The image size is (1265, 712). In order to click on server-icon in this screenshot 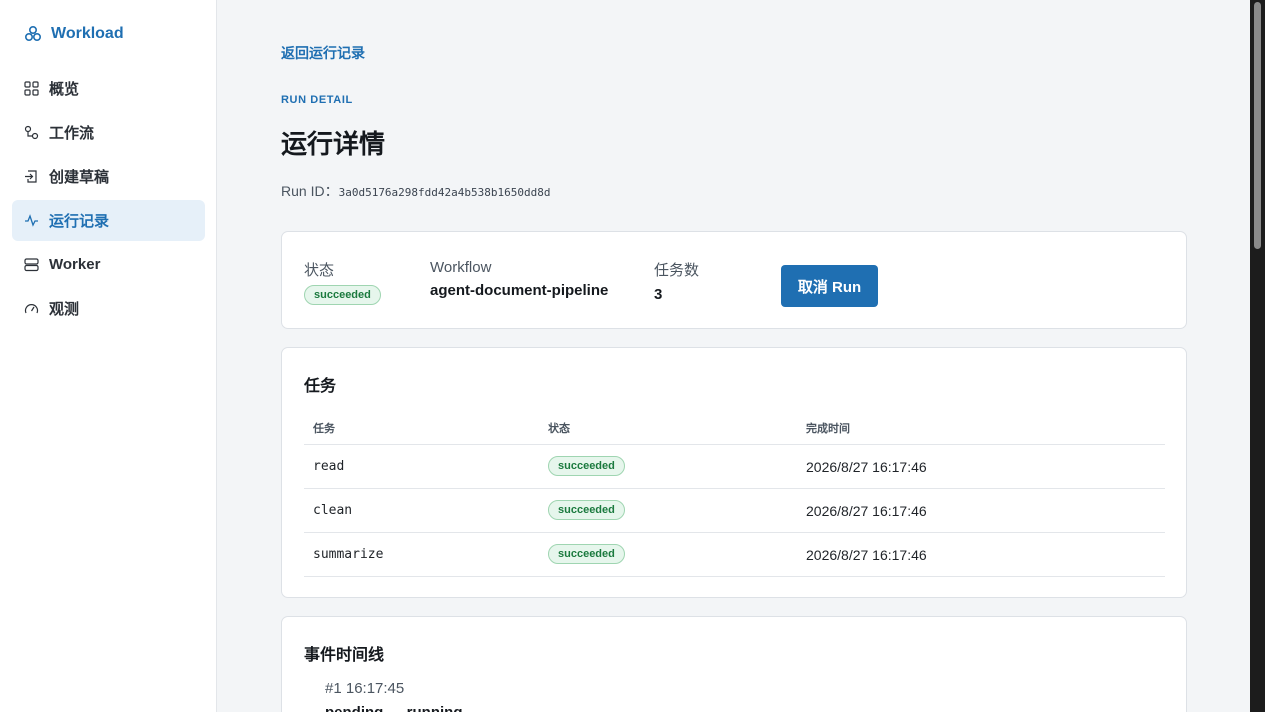, I will do `click(31, 265)`.